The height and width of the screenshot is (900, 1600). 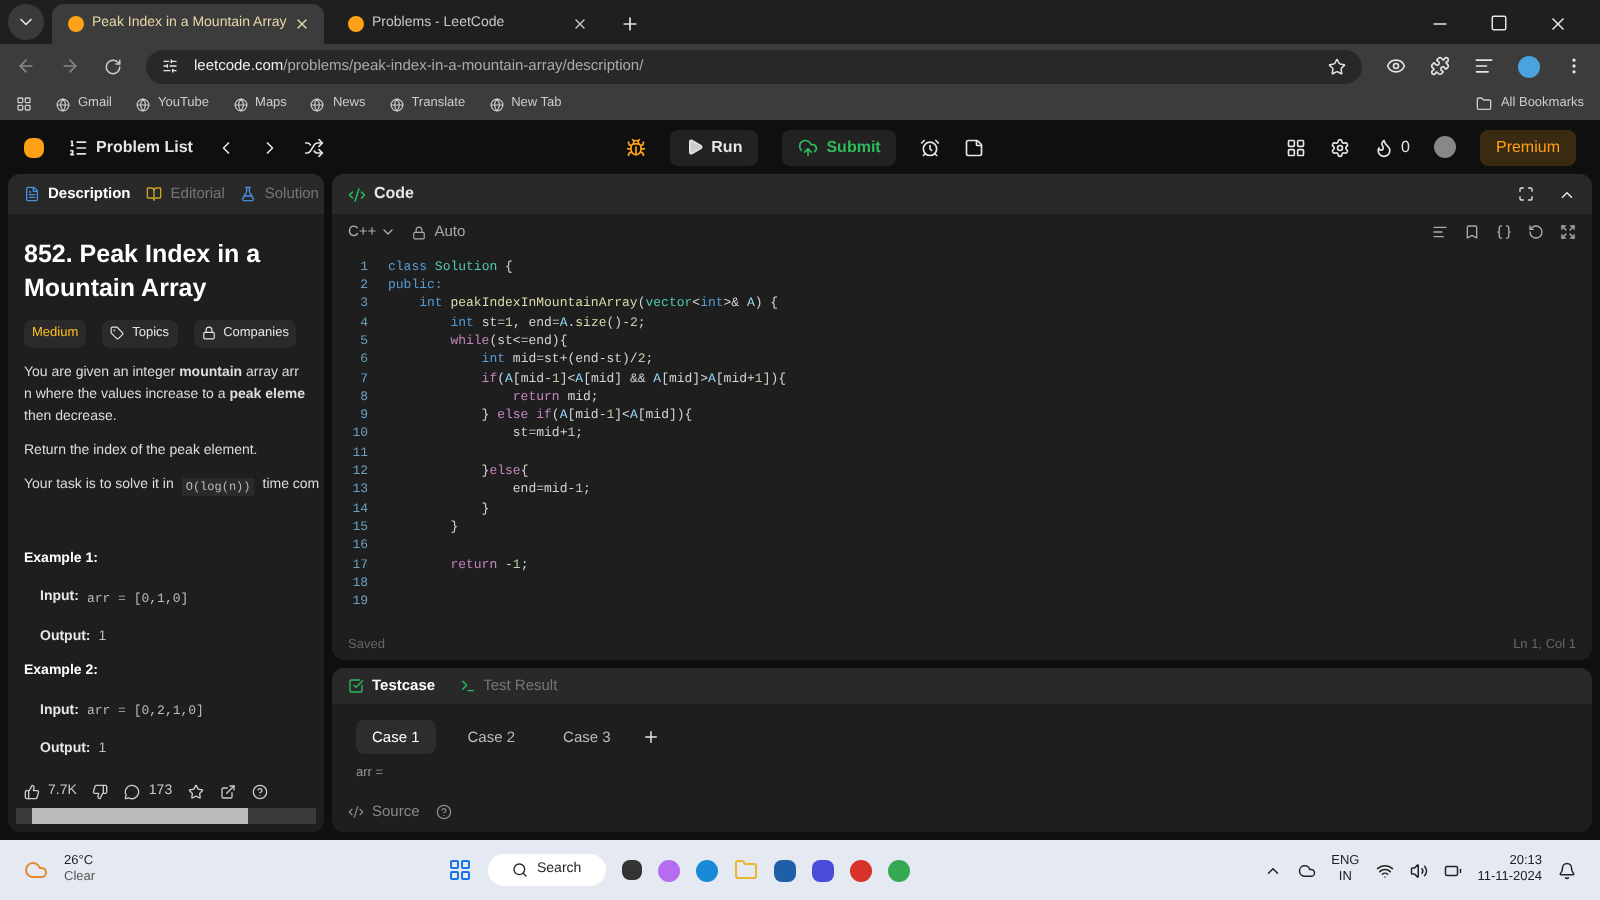 I want to click on cloud-upload-icon, so click(x=808, y=147).